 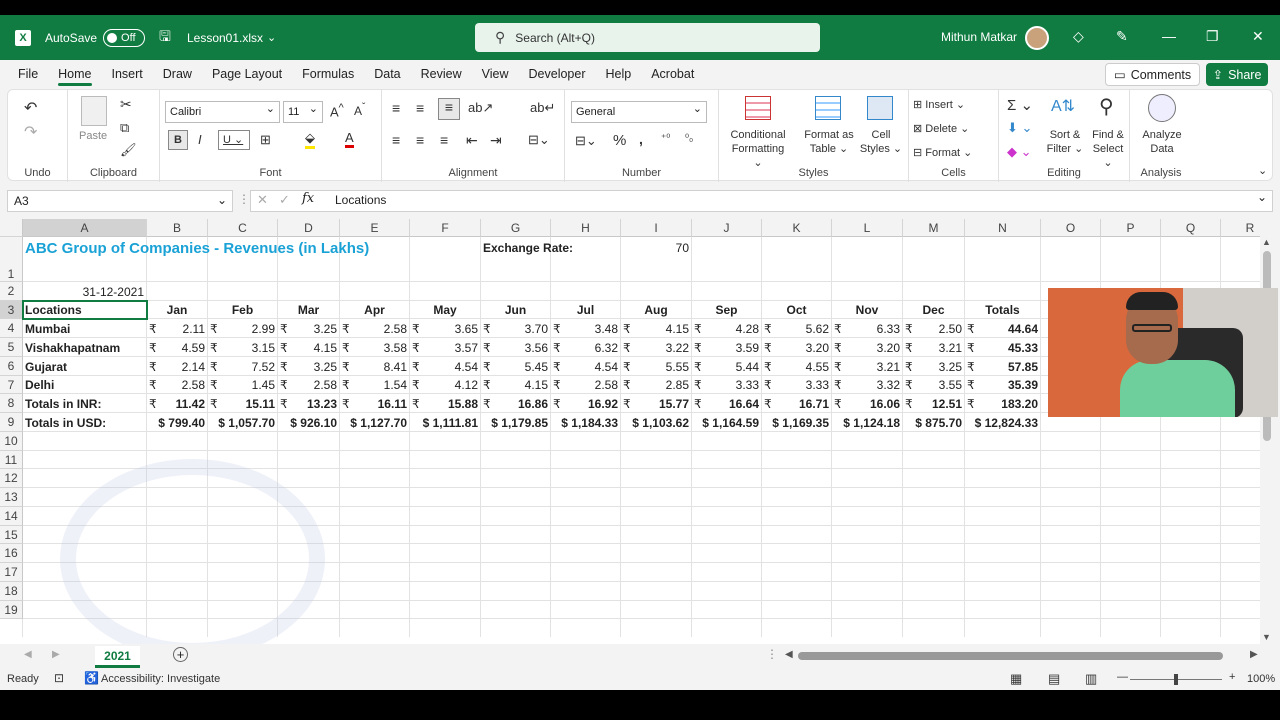 I want to click on conditional-formatting-icon, so click(x=758, y=108).